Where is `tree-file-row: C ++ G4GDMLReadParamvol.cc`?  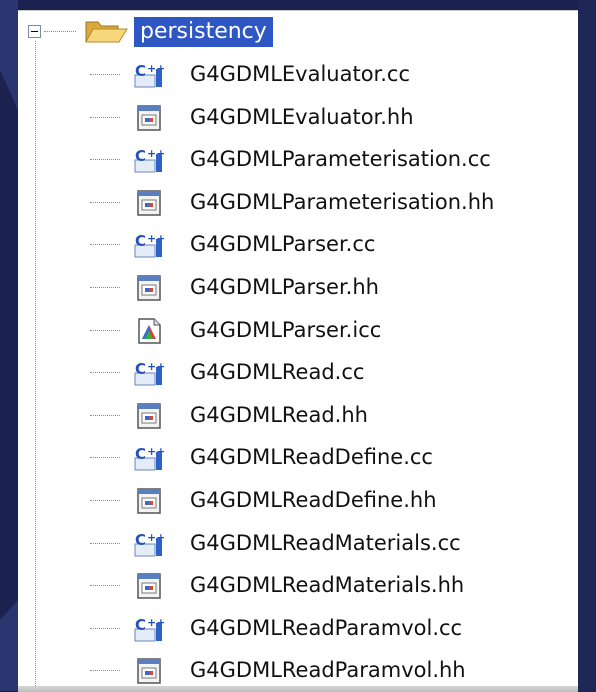
tree-file-row: C ++ G4GDMLReadParamvol.cc is located at coordinates (298, 628).